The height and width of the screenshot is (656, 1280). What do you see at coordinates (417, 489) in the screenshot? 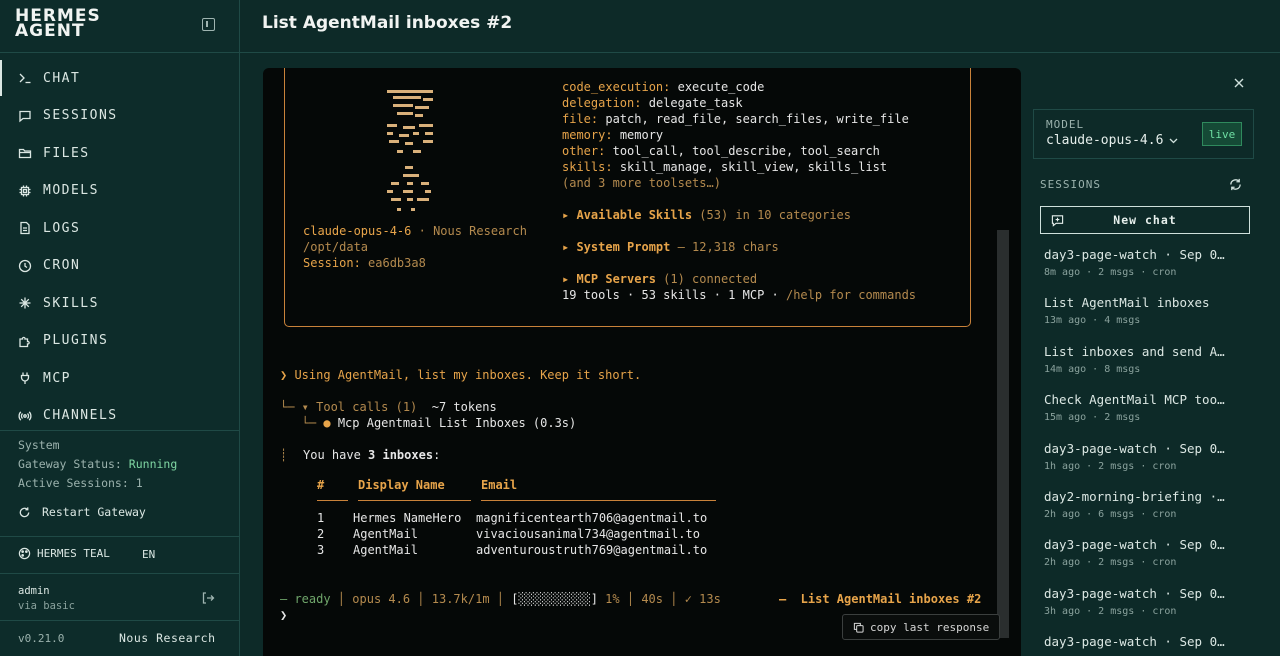
I see `table-header-cell: Display Name` at bounding box center [417, 489].